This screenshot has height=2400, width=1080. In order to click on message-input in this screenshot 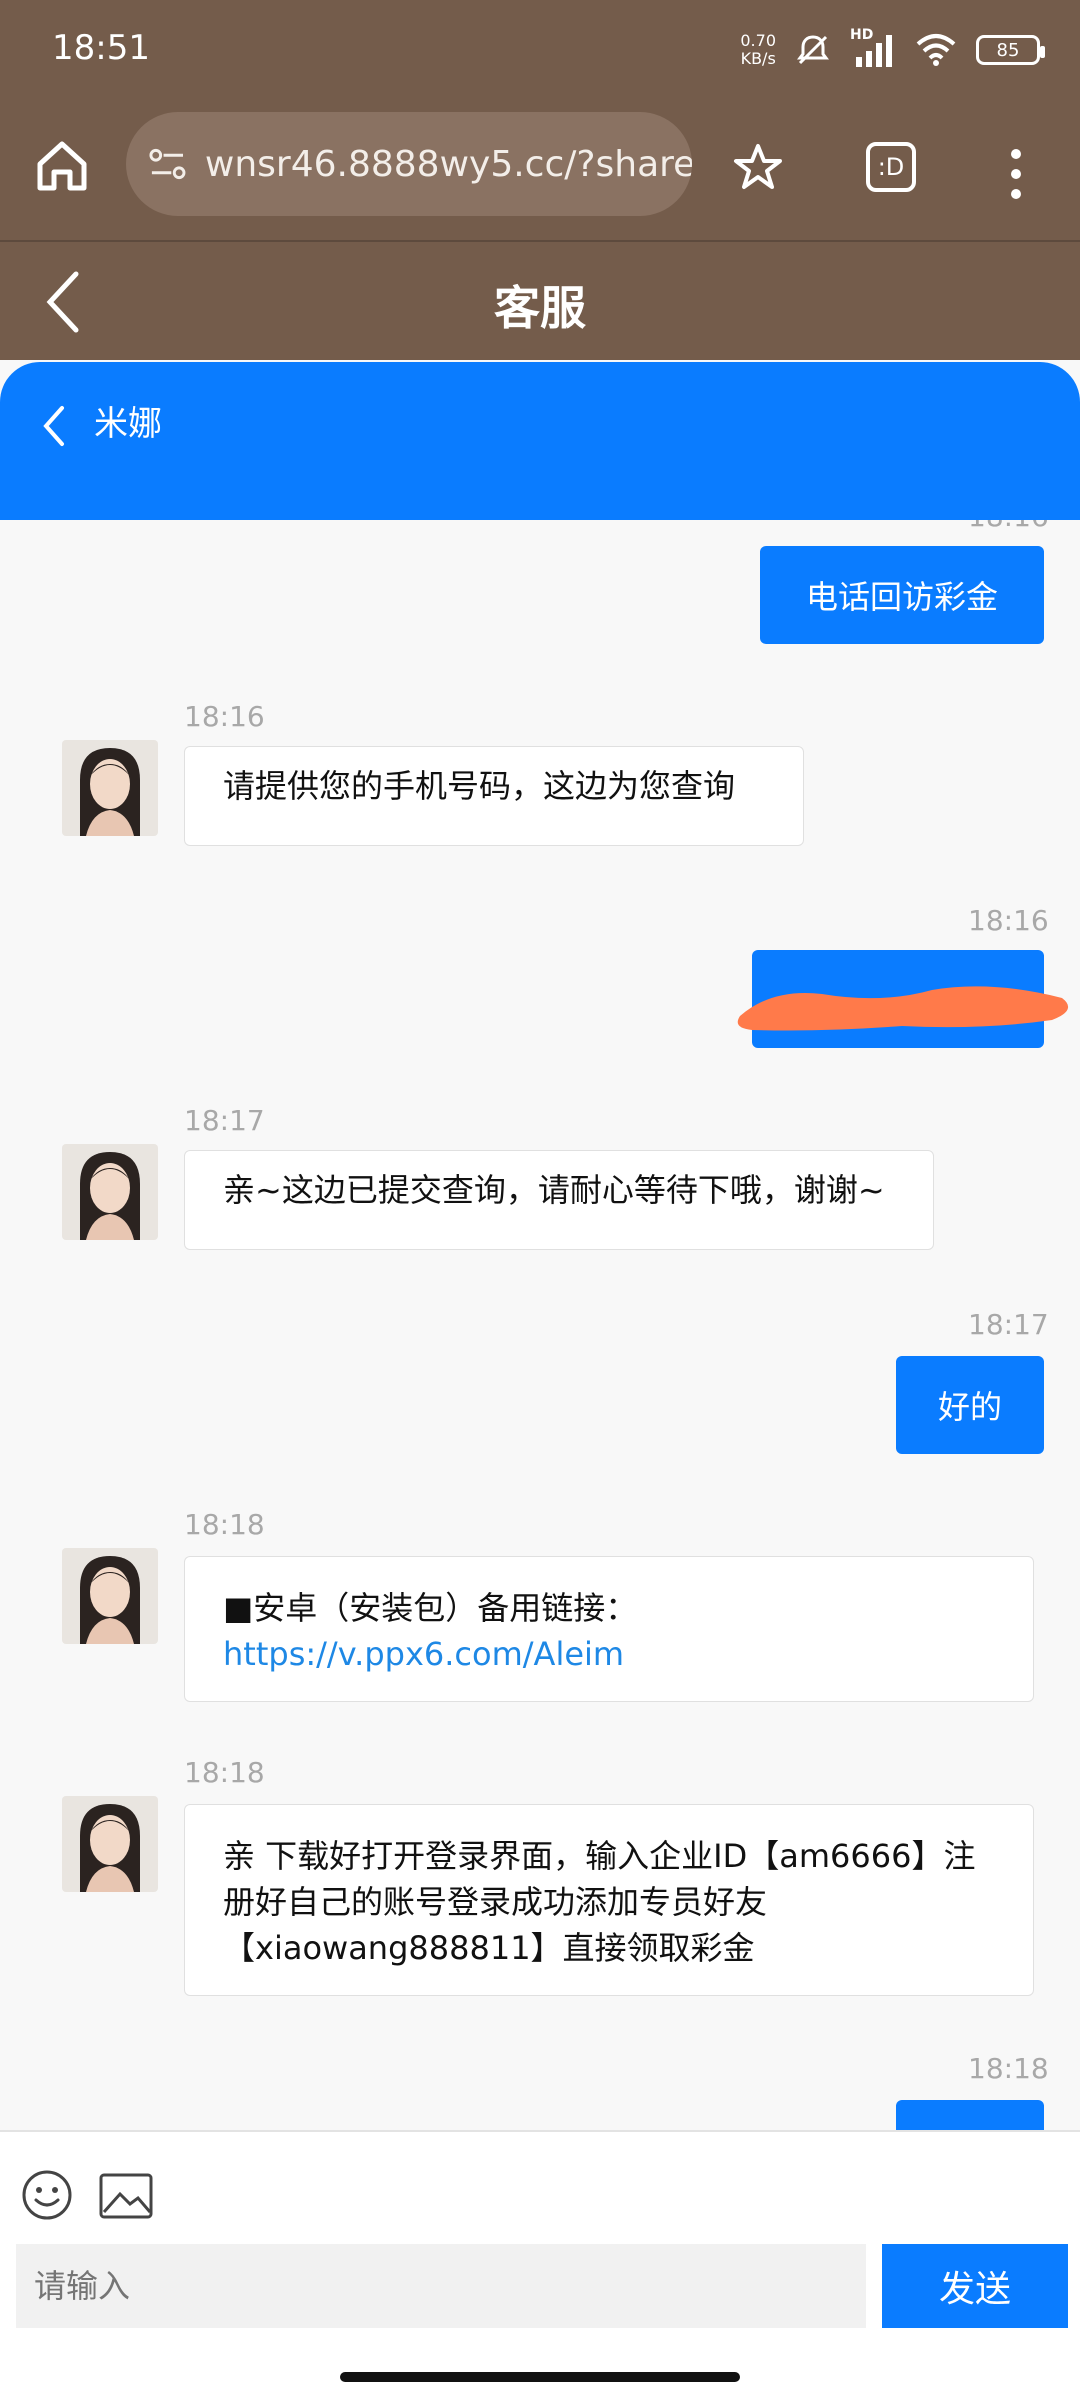, I will do `click(441, 2286)`.